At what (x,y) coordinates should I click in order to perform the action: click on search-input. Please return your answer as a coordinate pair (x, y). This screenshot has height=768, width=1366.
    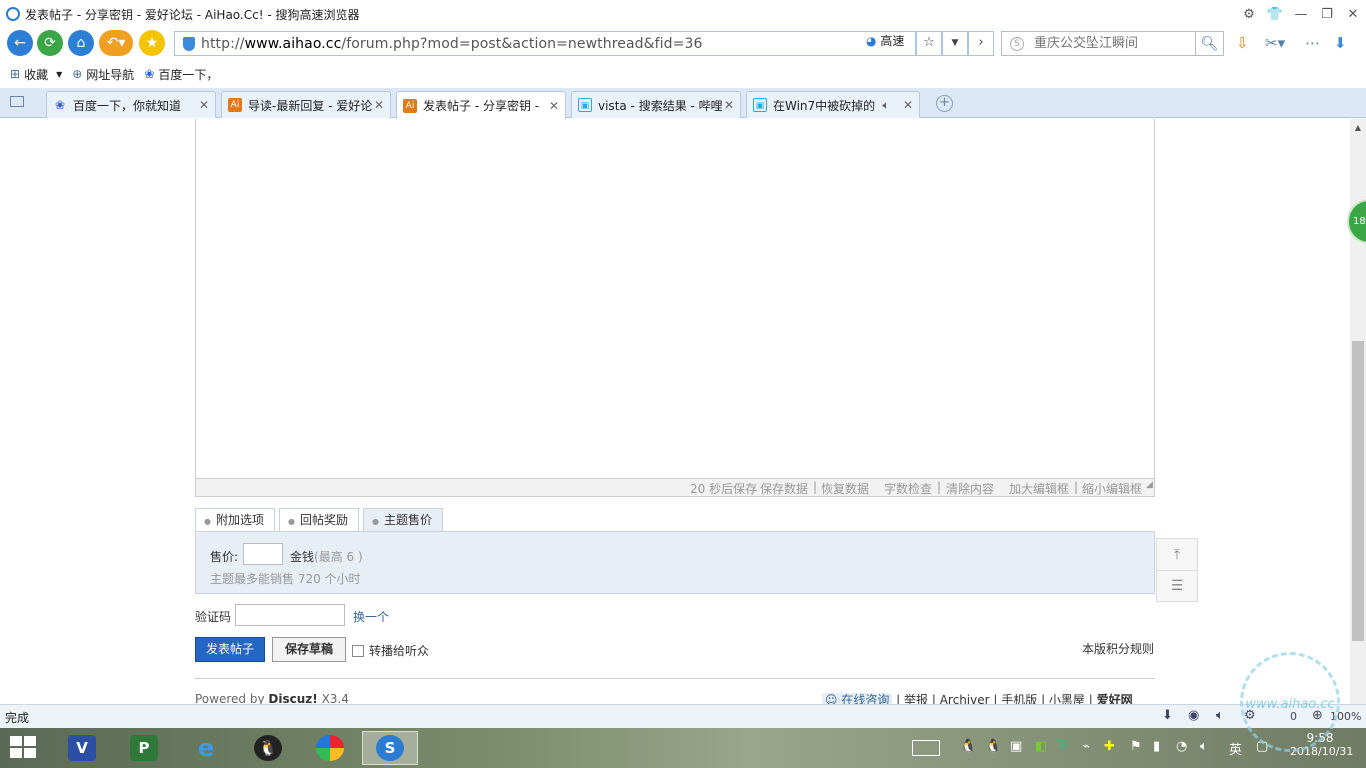
    Looking at the image, I should click on (1109, 43).